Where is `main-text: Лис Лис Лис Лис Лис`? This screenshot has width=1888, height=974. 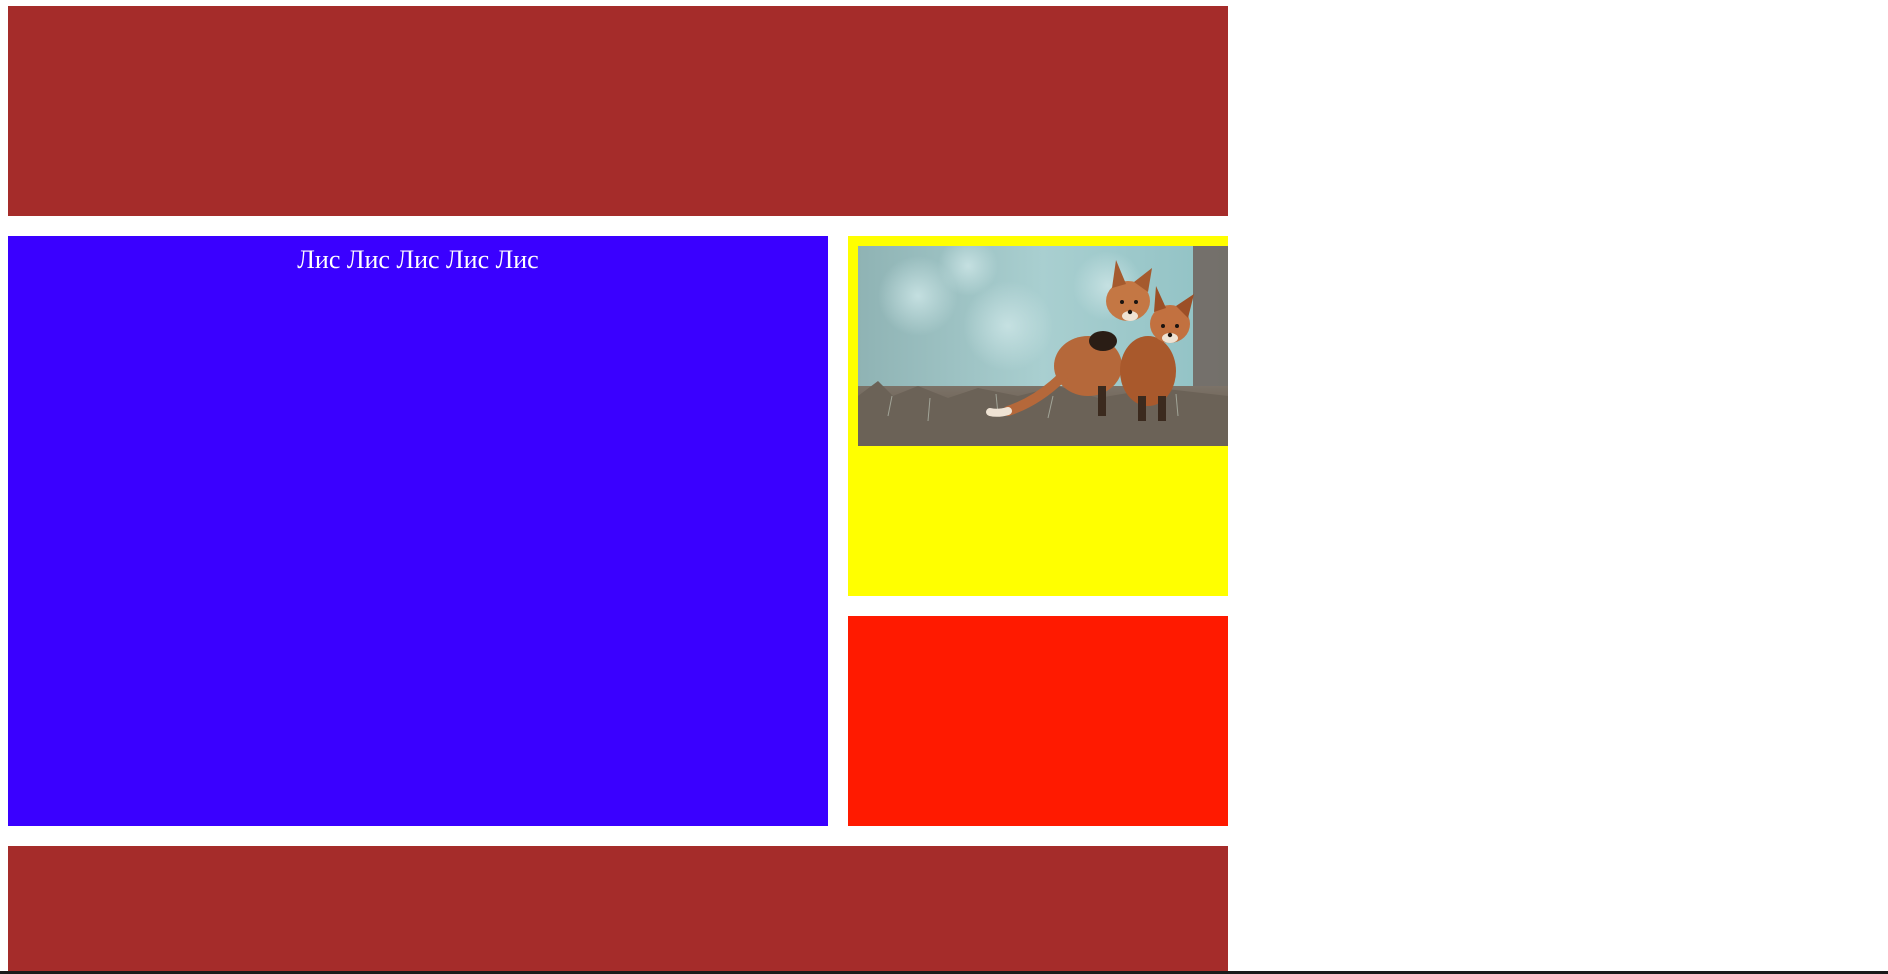 main-text: Лис Лис Лис Лис Лис is located at coordinates (418, 259).